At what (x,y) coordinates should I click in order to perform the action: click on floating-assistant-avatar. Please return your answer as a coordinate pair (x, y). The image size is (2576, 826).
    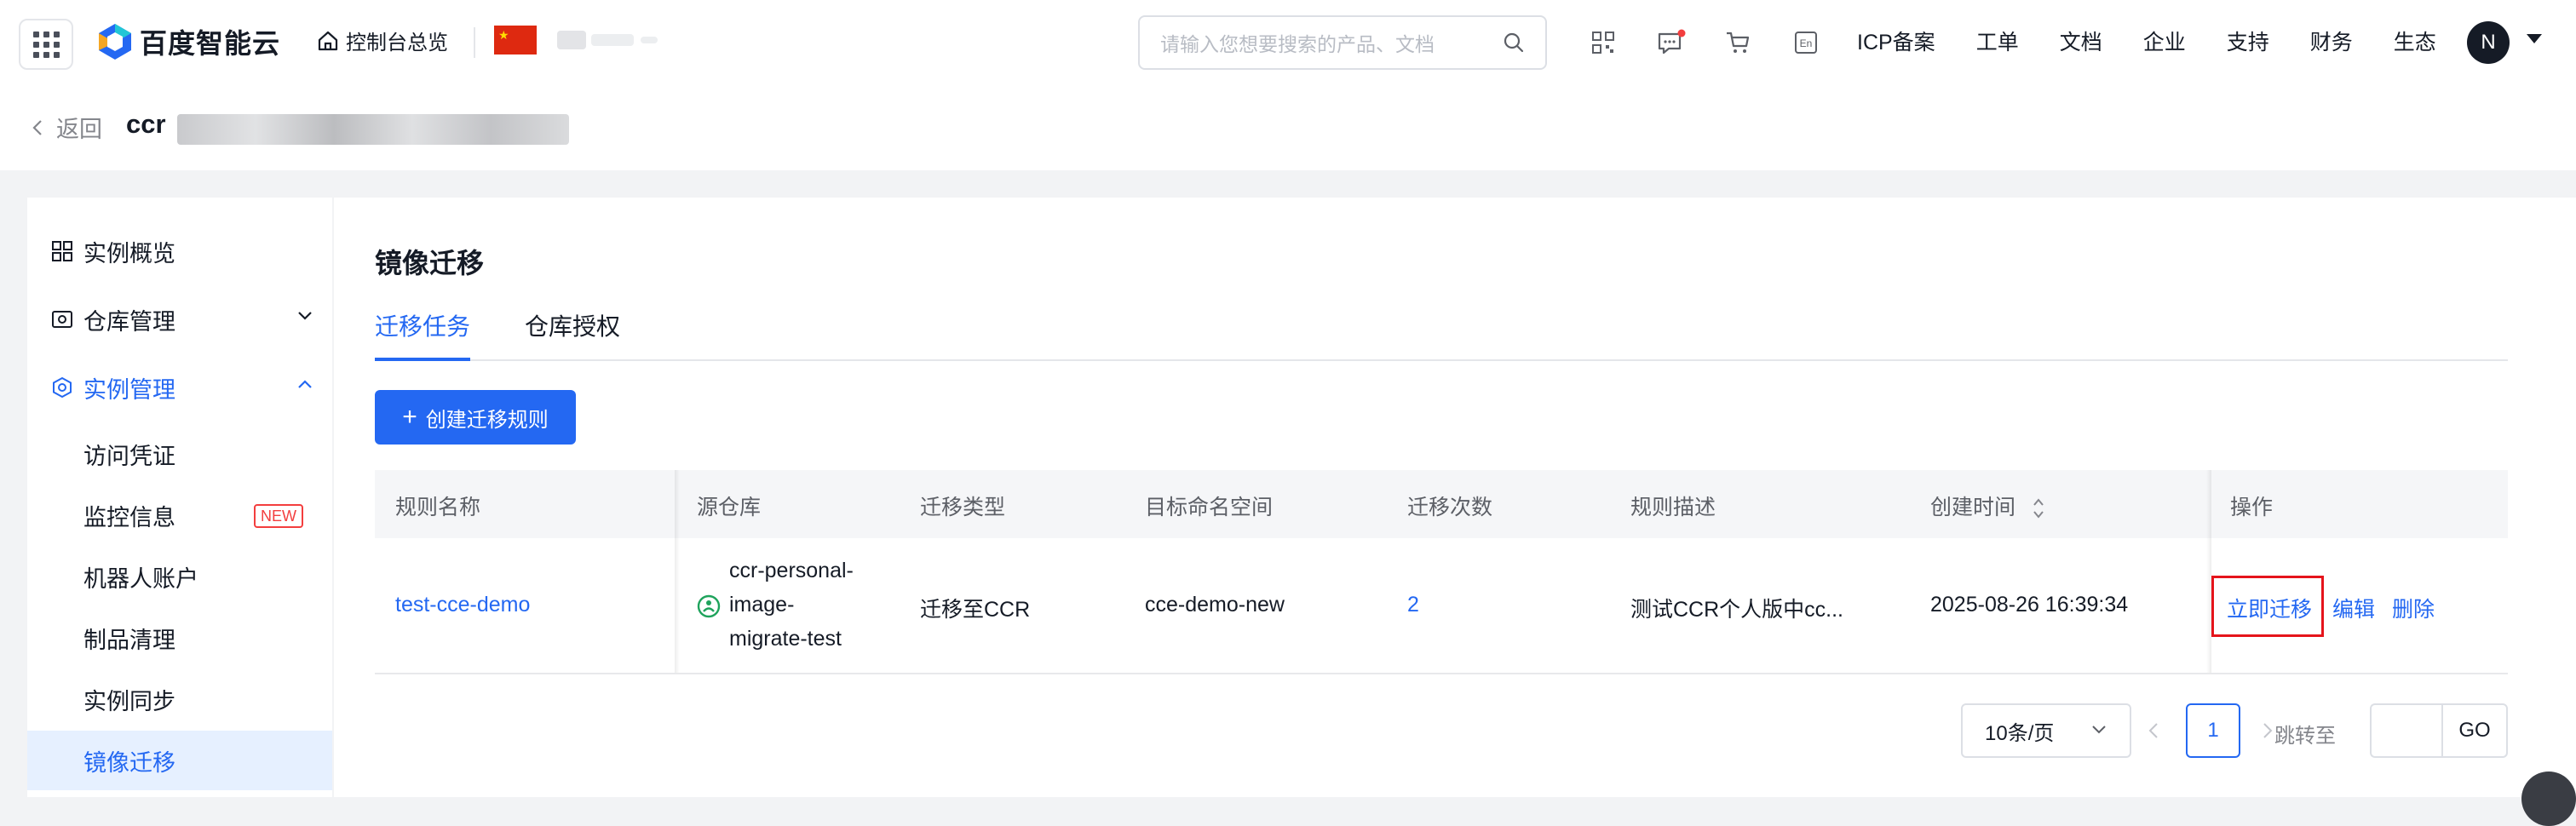
    Looking at the image, I should click on (2548, 799).